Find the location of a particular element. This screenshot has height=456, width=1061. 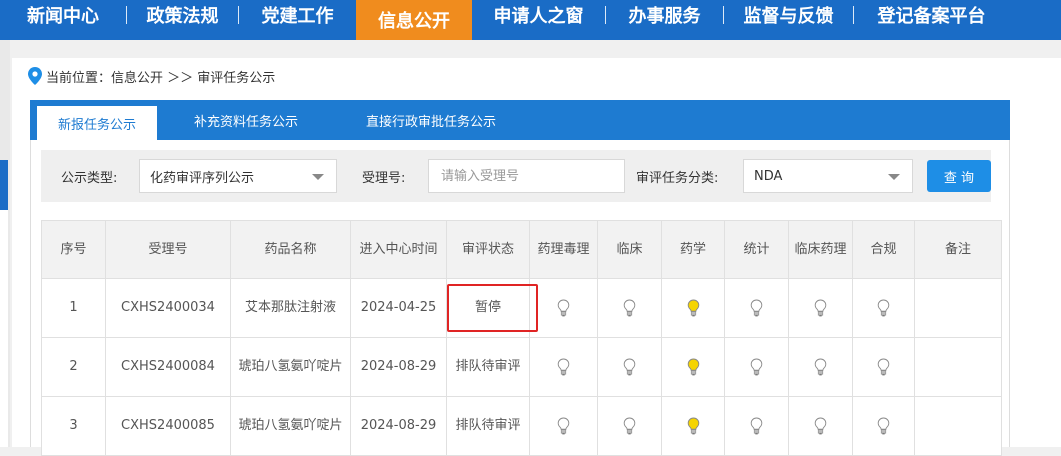

header-cell: 药学 is located at coordinates (693, 249).